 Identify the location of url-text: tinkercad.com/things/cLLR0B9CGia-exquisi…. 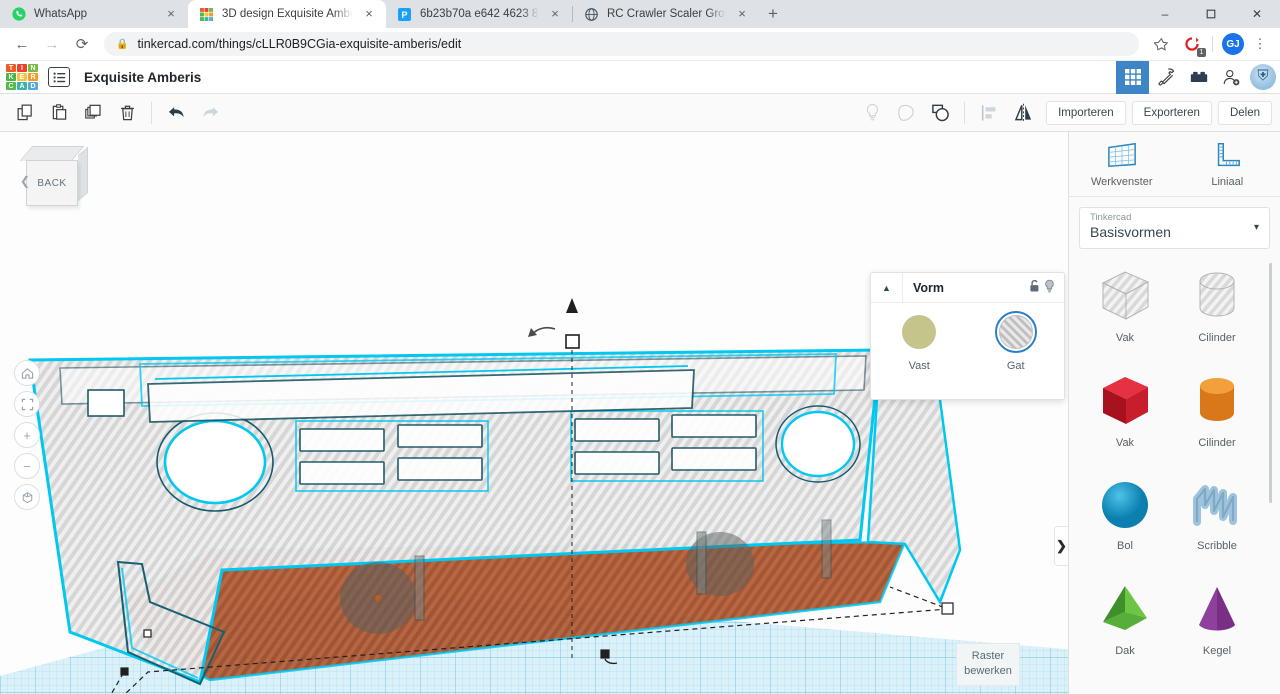
(299, 44).